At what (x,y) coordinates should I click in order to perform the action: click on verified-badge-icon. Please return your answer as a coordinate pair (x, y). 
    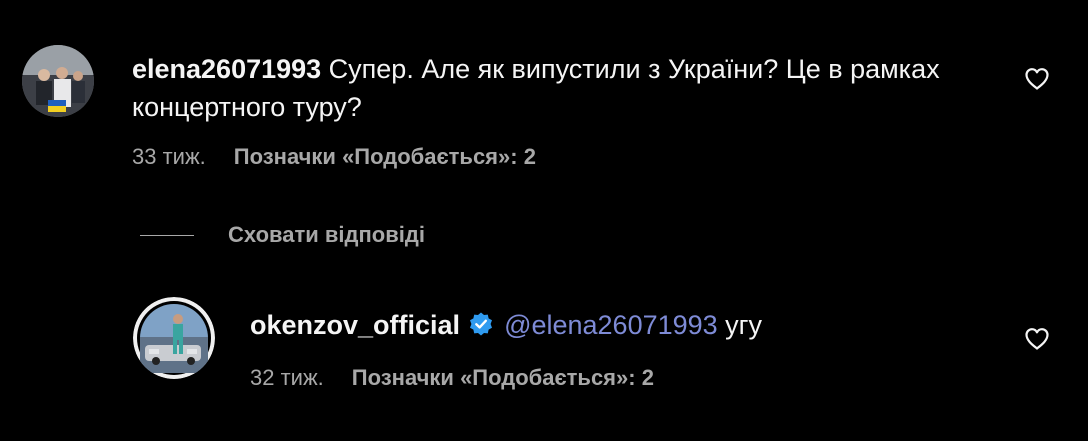
    Looking at the image, I should click on (481, 328).